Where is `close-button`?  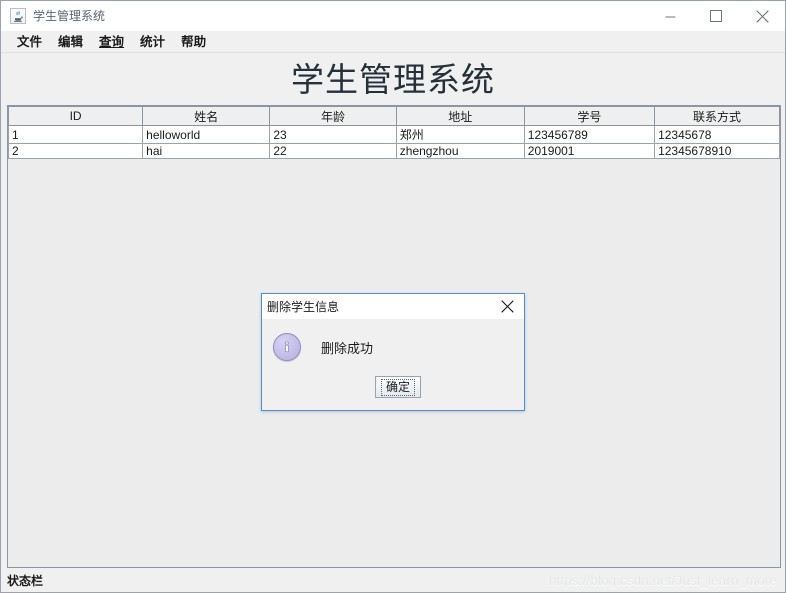
close-button is located at coordinates (762, 16).